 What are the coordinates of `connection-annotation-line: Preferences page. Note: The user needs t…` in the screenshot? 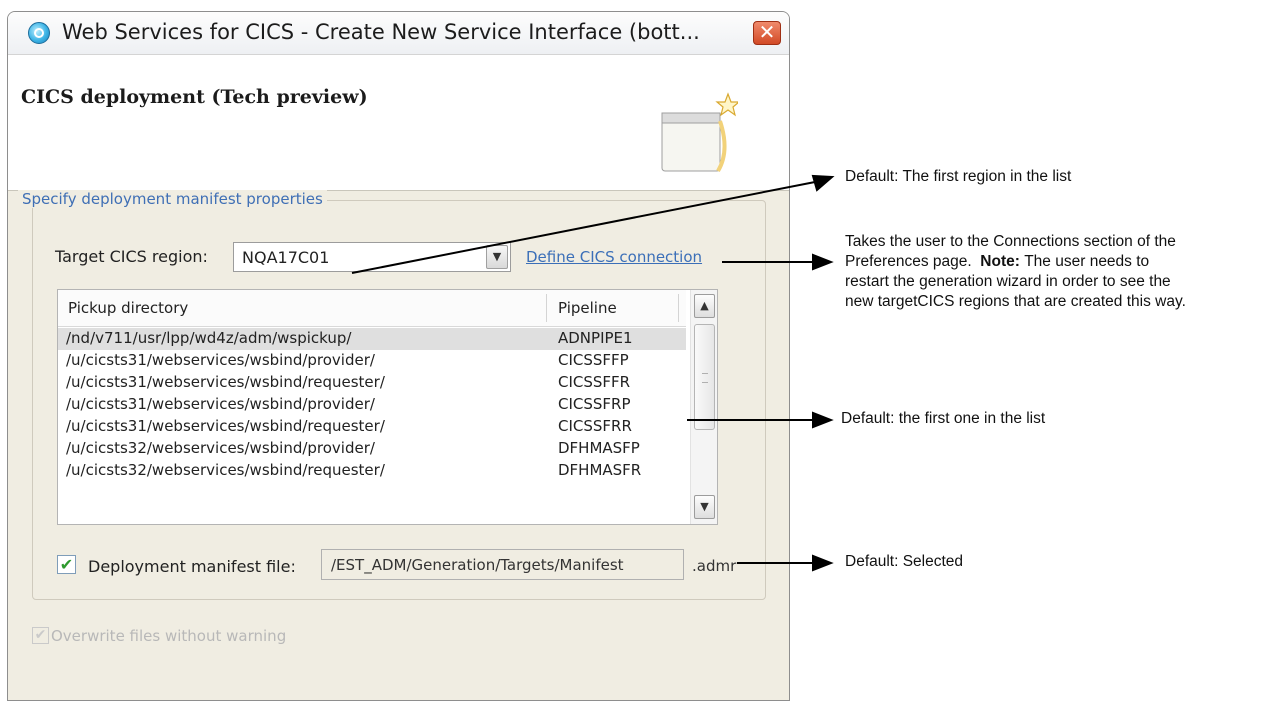 It's located at (1015, 262).